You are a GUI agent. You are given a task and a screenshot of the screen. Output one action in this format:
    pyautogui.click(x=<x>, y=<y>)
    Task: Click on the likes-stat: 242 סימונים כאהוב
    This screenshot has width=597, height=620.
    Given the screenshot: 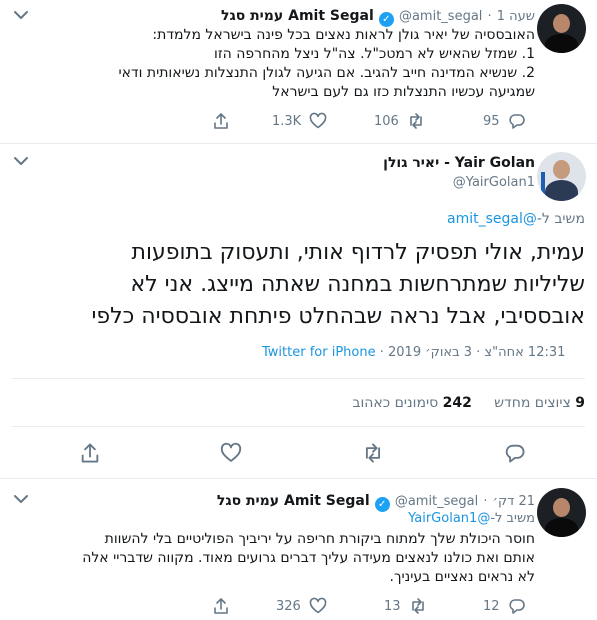 What is the action you would take?
    pyautogui.click(x=412, y=403)
    